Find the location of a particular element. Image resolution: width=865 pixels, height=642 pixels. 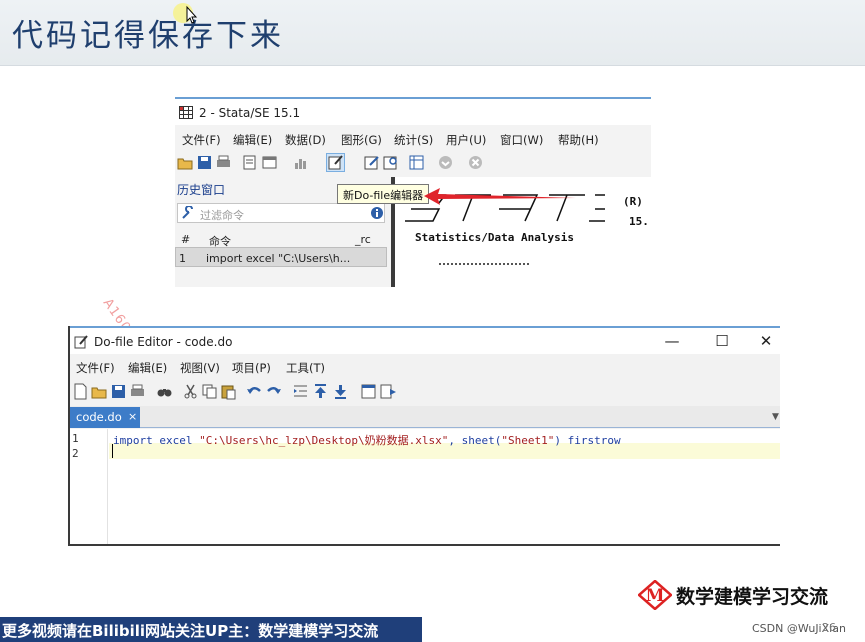

menu-help: 帮助(H) is located at coordinates (578, 140).